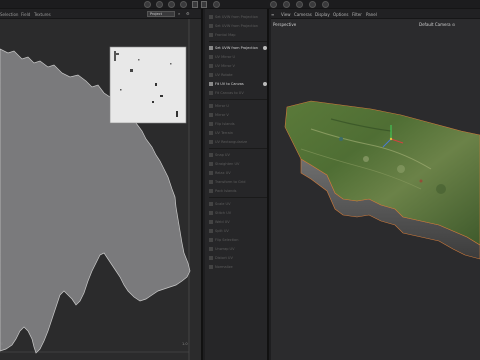  I want to click on project-select-value: Project, so click(156, 14).